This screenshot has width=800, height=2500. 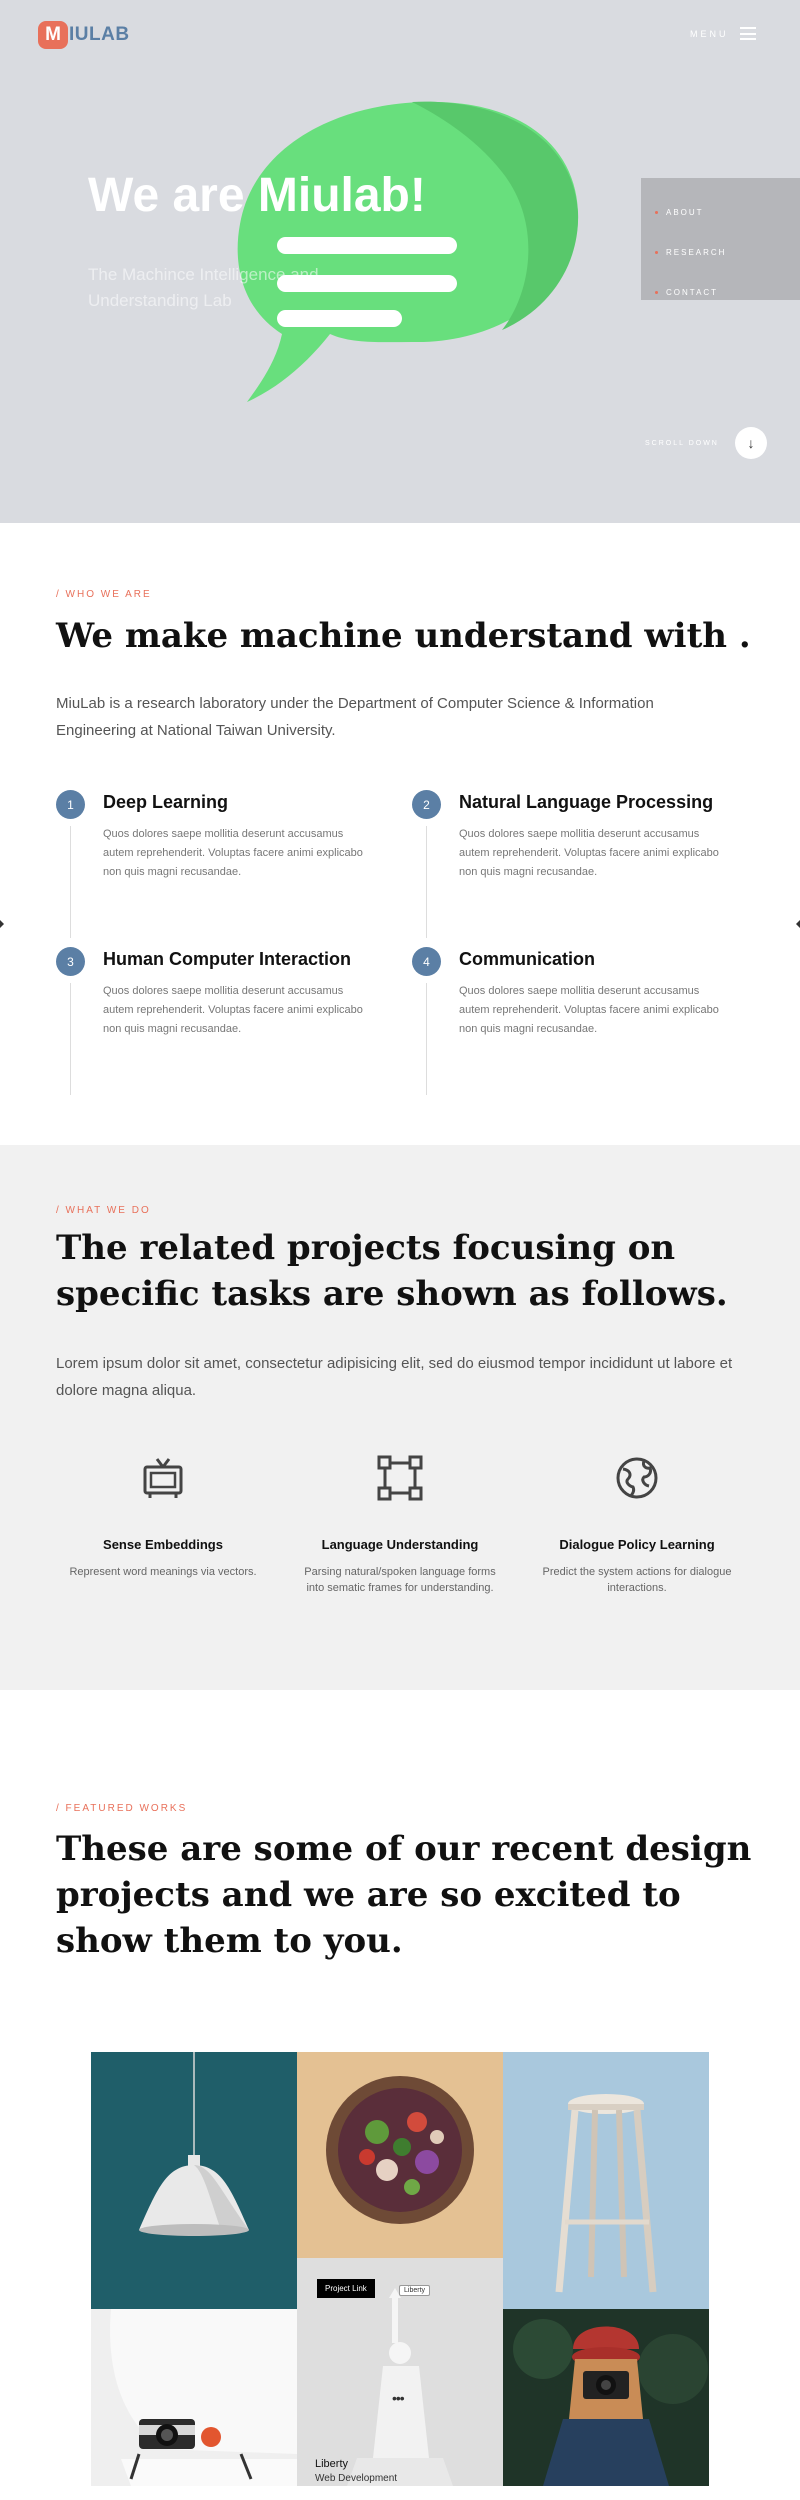 I want to click on project-link-button: Project Link, so click(x=346, y=2288).